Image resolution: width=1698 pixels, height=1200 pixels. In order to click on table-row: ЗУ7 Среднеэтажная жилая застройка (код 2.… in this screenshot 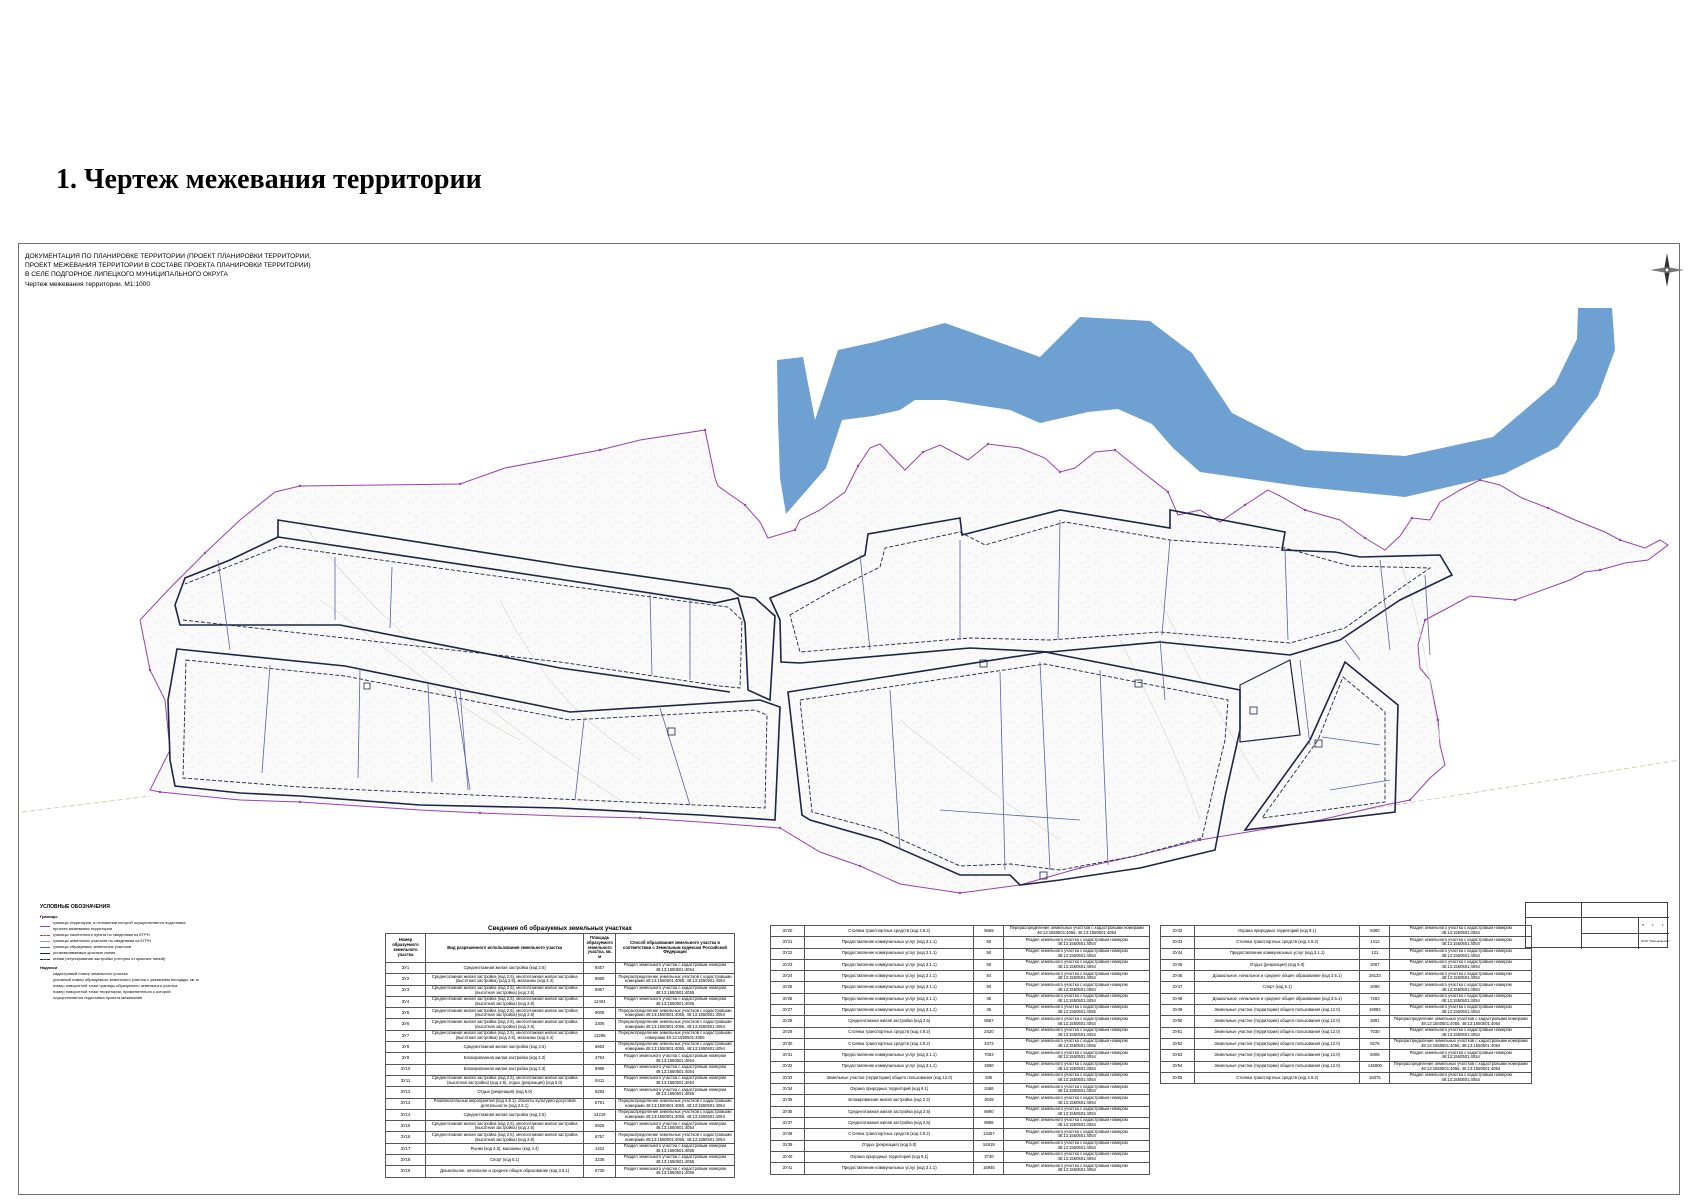, I will do `click(560, 1036)`.